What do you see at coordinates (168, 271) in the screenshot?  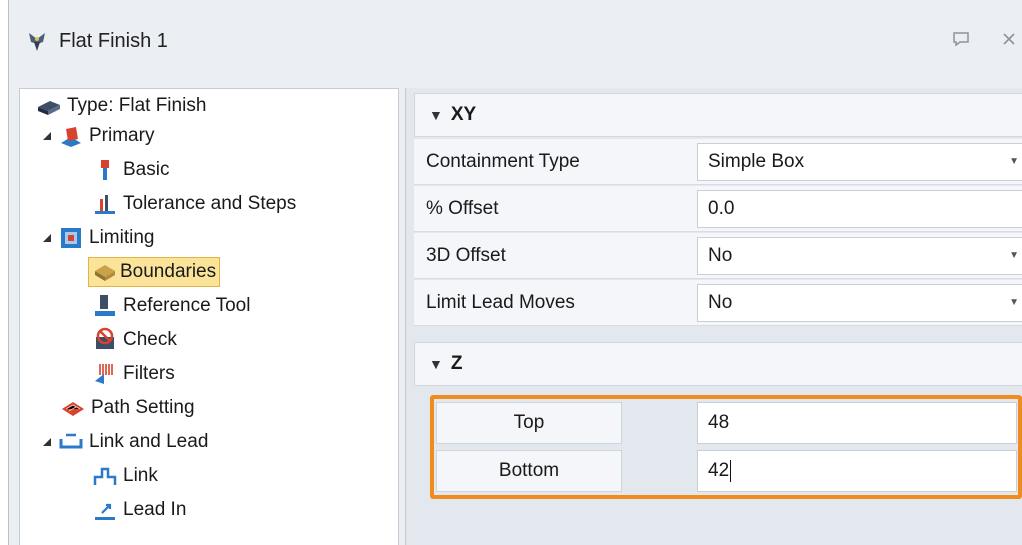 I see `tree-item-label: Boundaries` at bounding box center [168, 271].